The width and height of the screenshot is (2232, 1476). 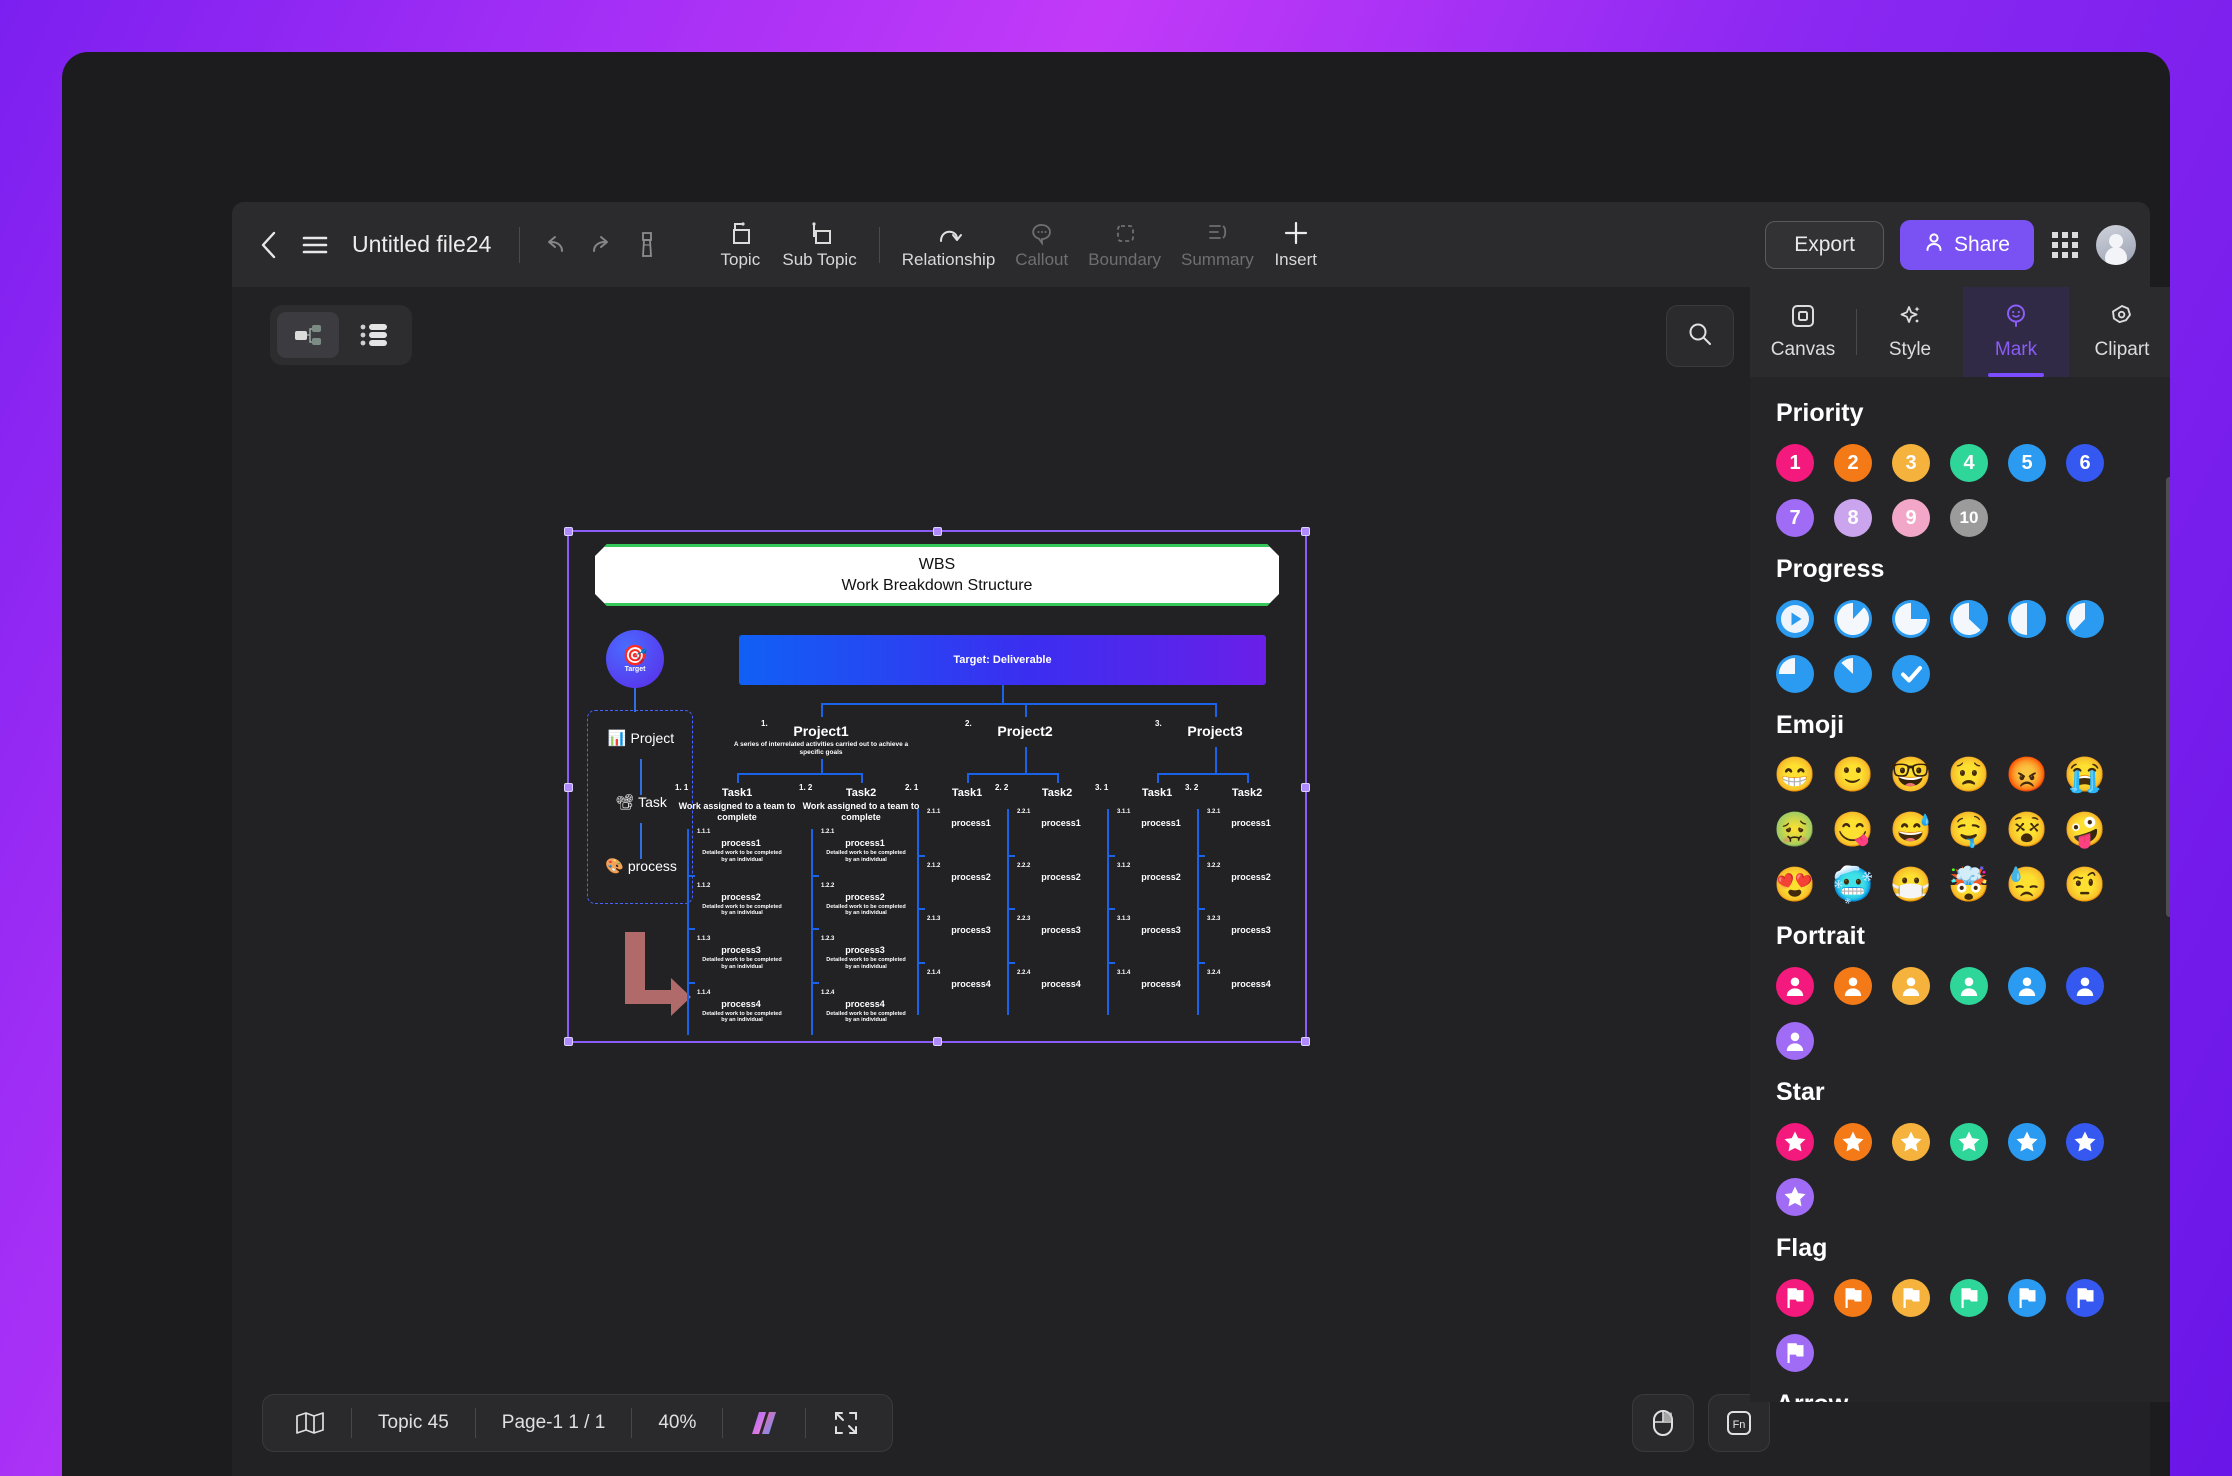 What do you see at coordinates (1853, 830) in the screenshot?
I see `emoji-mark-7: 😋` at bounding box center [1853, 830].